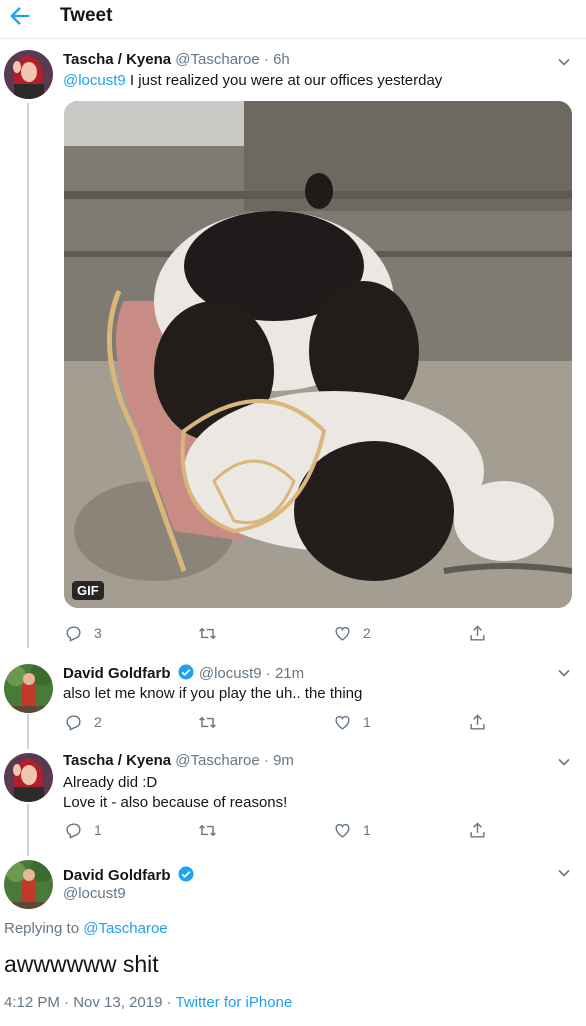 The width and height of the screenshot is (586, 1026). I want to click on timestamp: 21m, so click(289, 673).